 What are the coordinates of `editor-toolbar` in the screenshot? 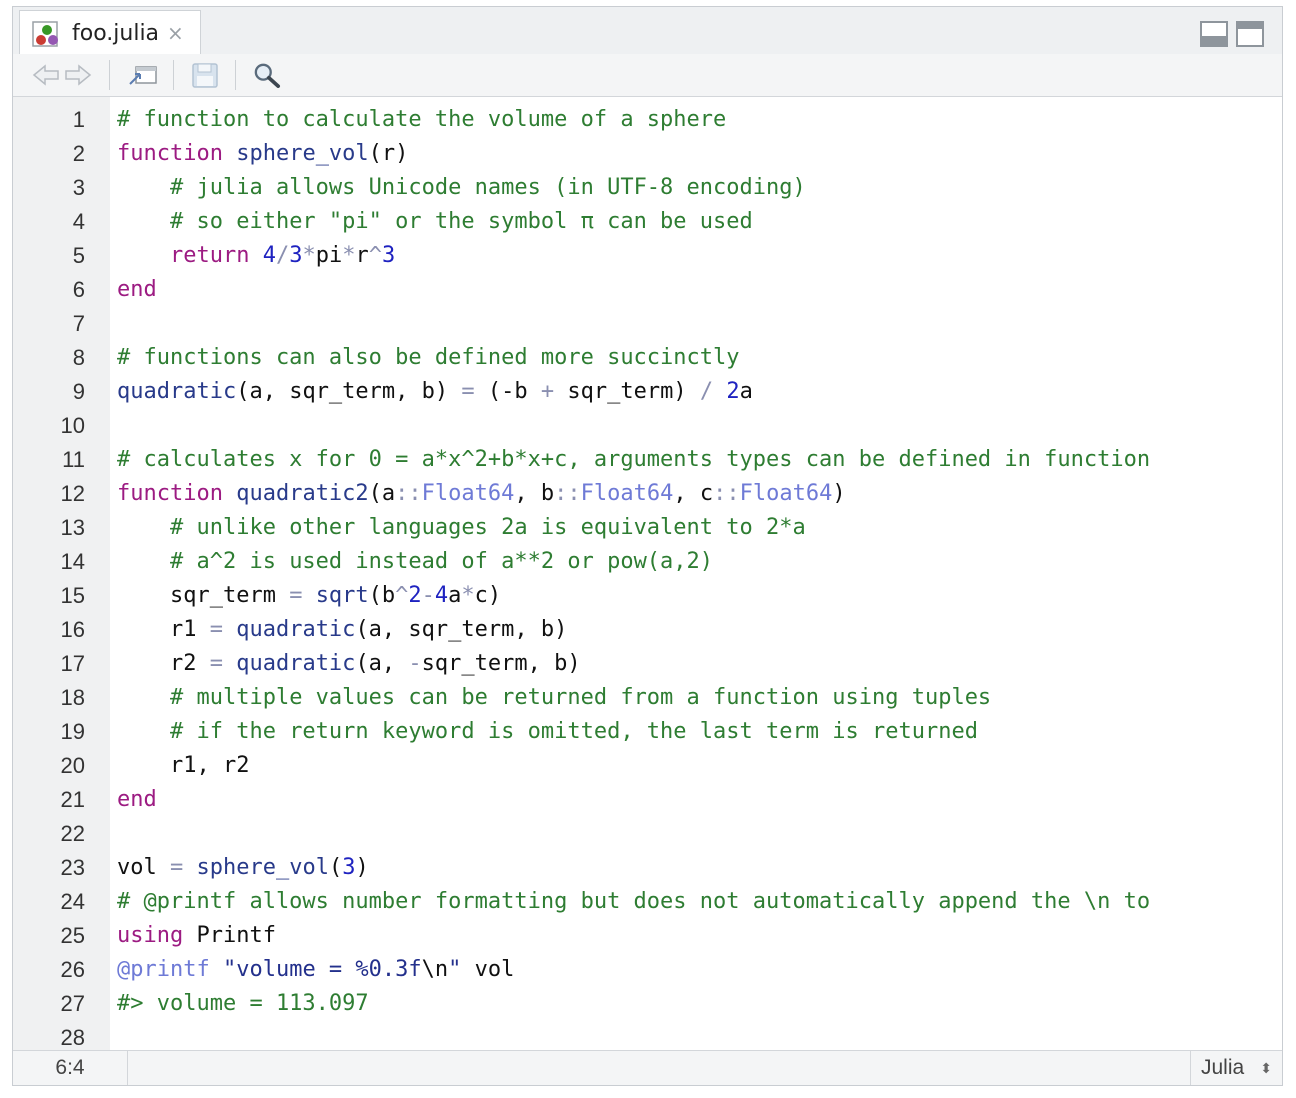 It's located at (647, 75).